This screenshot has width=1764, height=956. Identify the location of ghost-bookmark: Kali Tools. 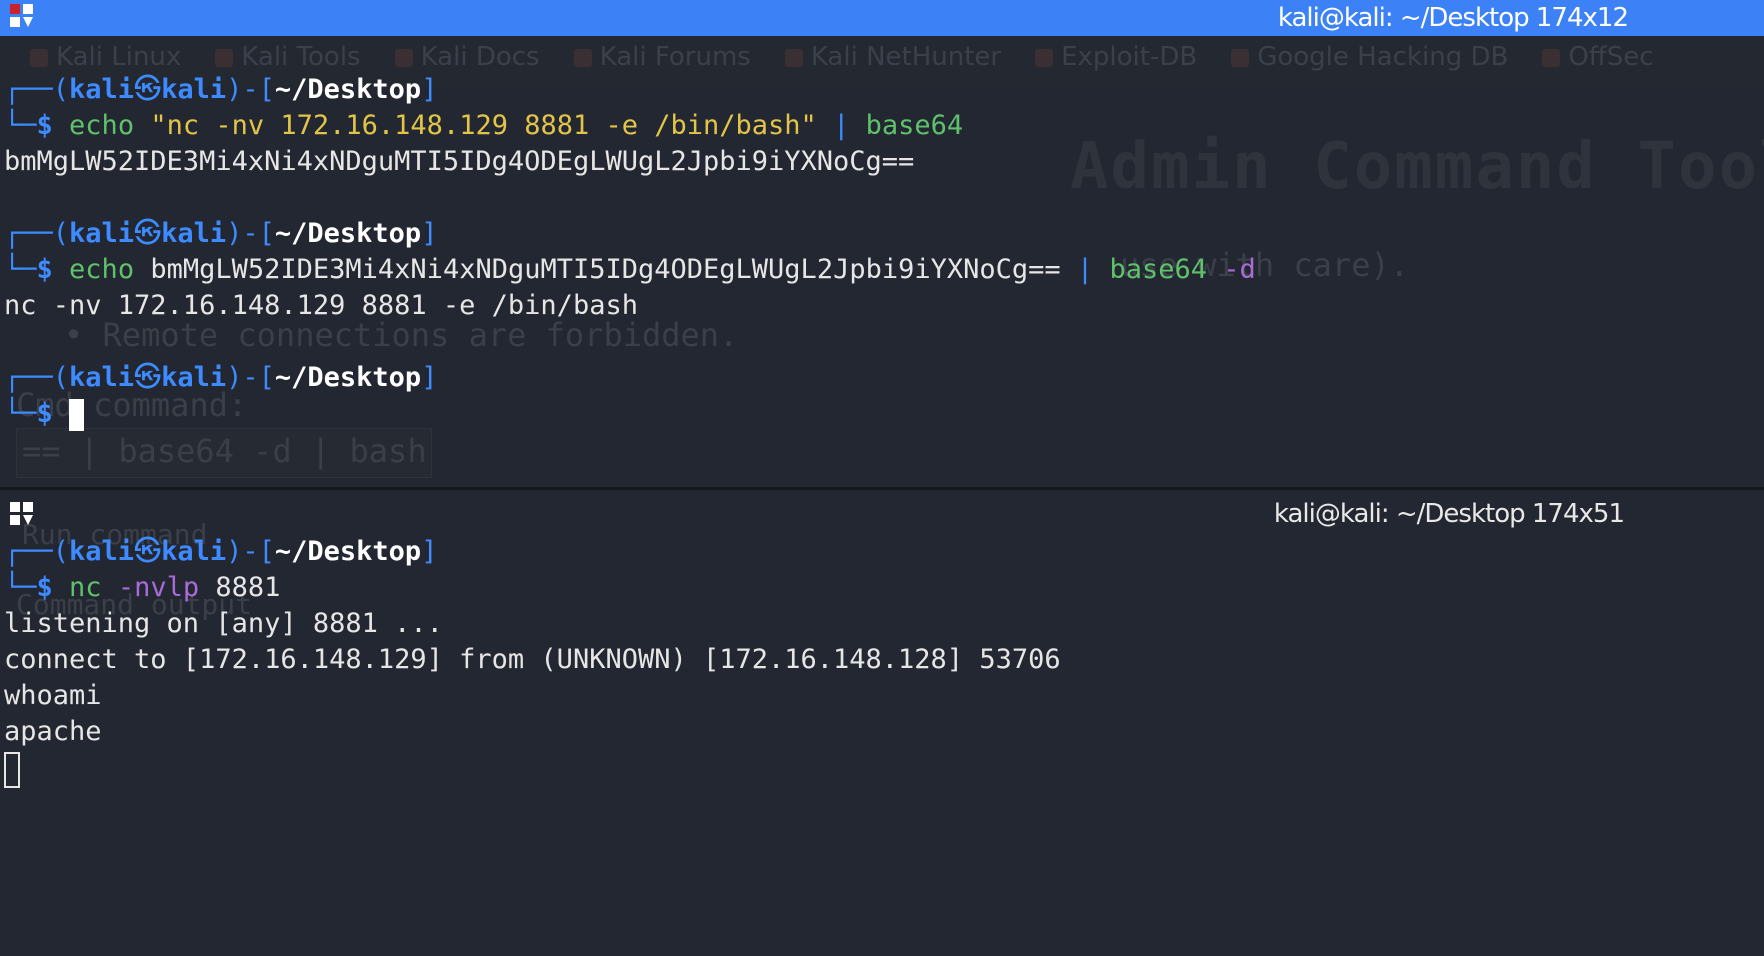
(288, 57).